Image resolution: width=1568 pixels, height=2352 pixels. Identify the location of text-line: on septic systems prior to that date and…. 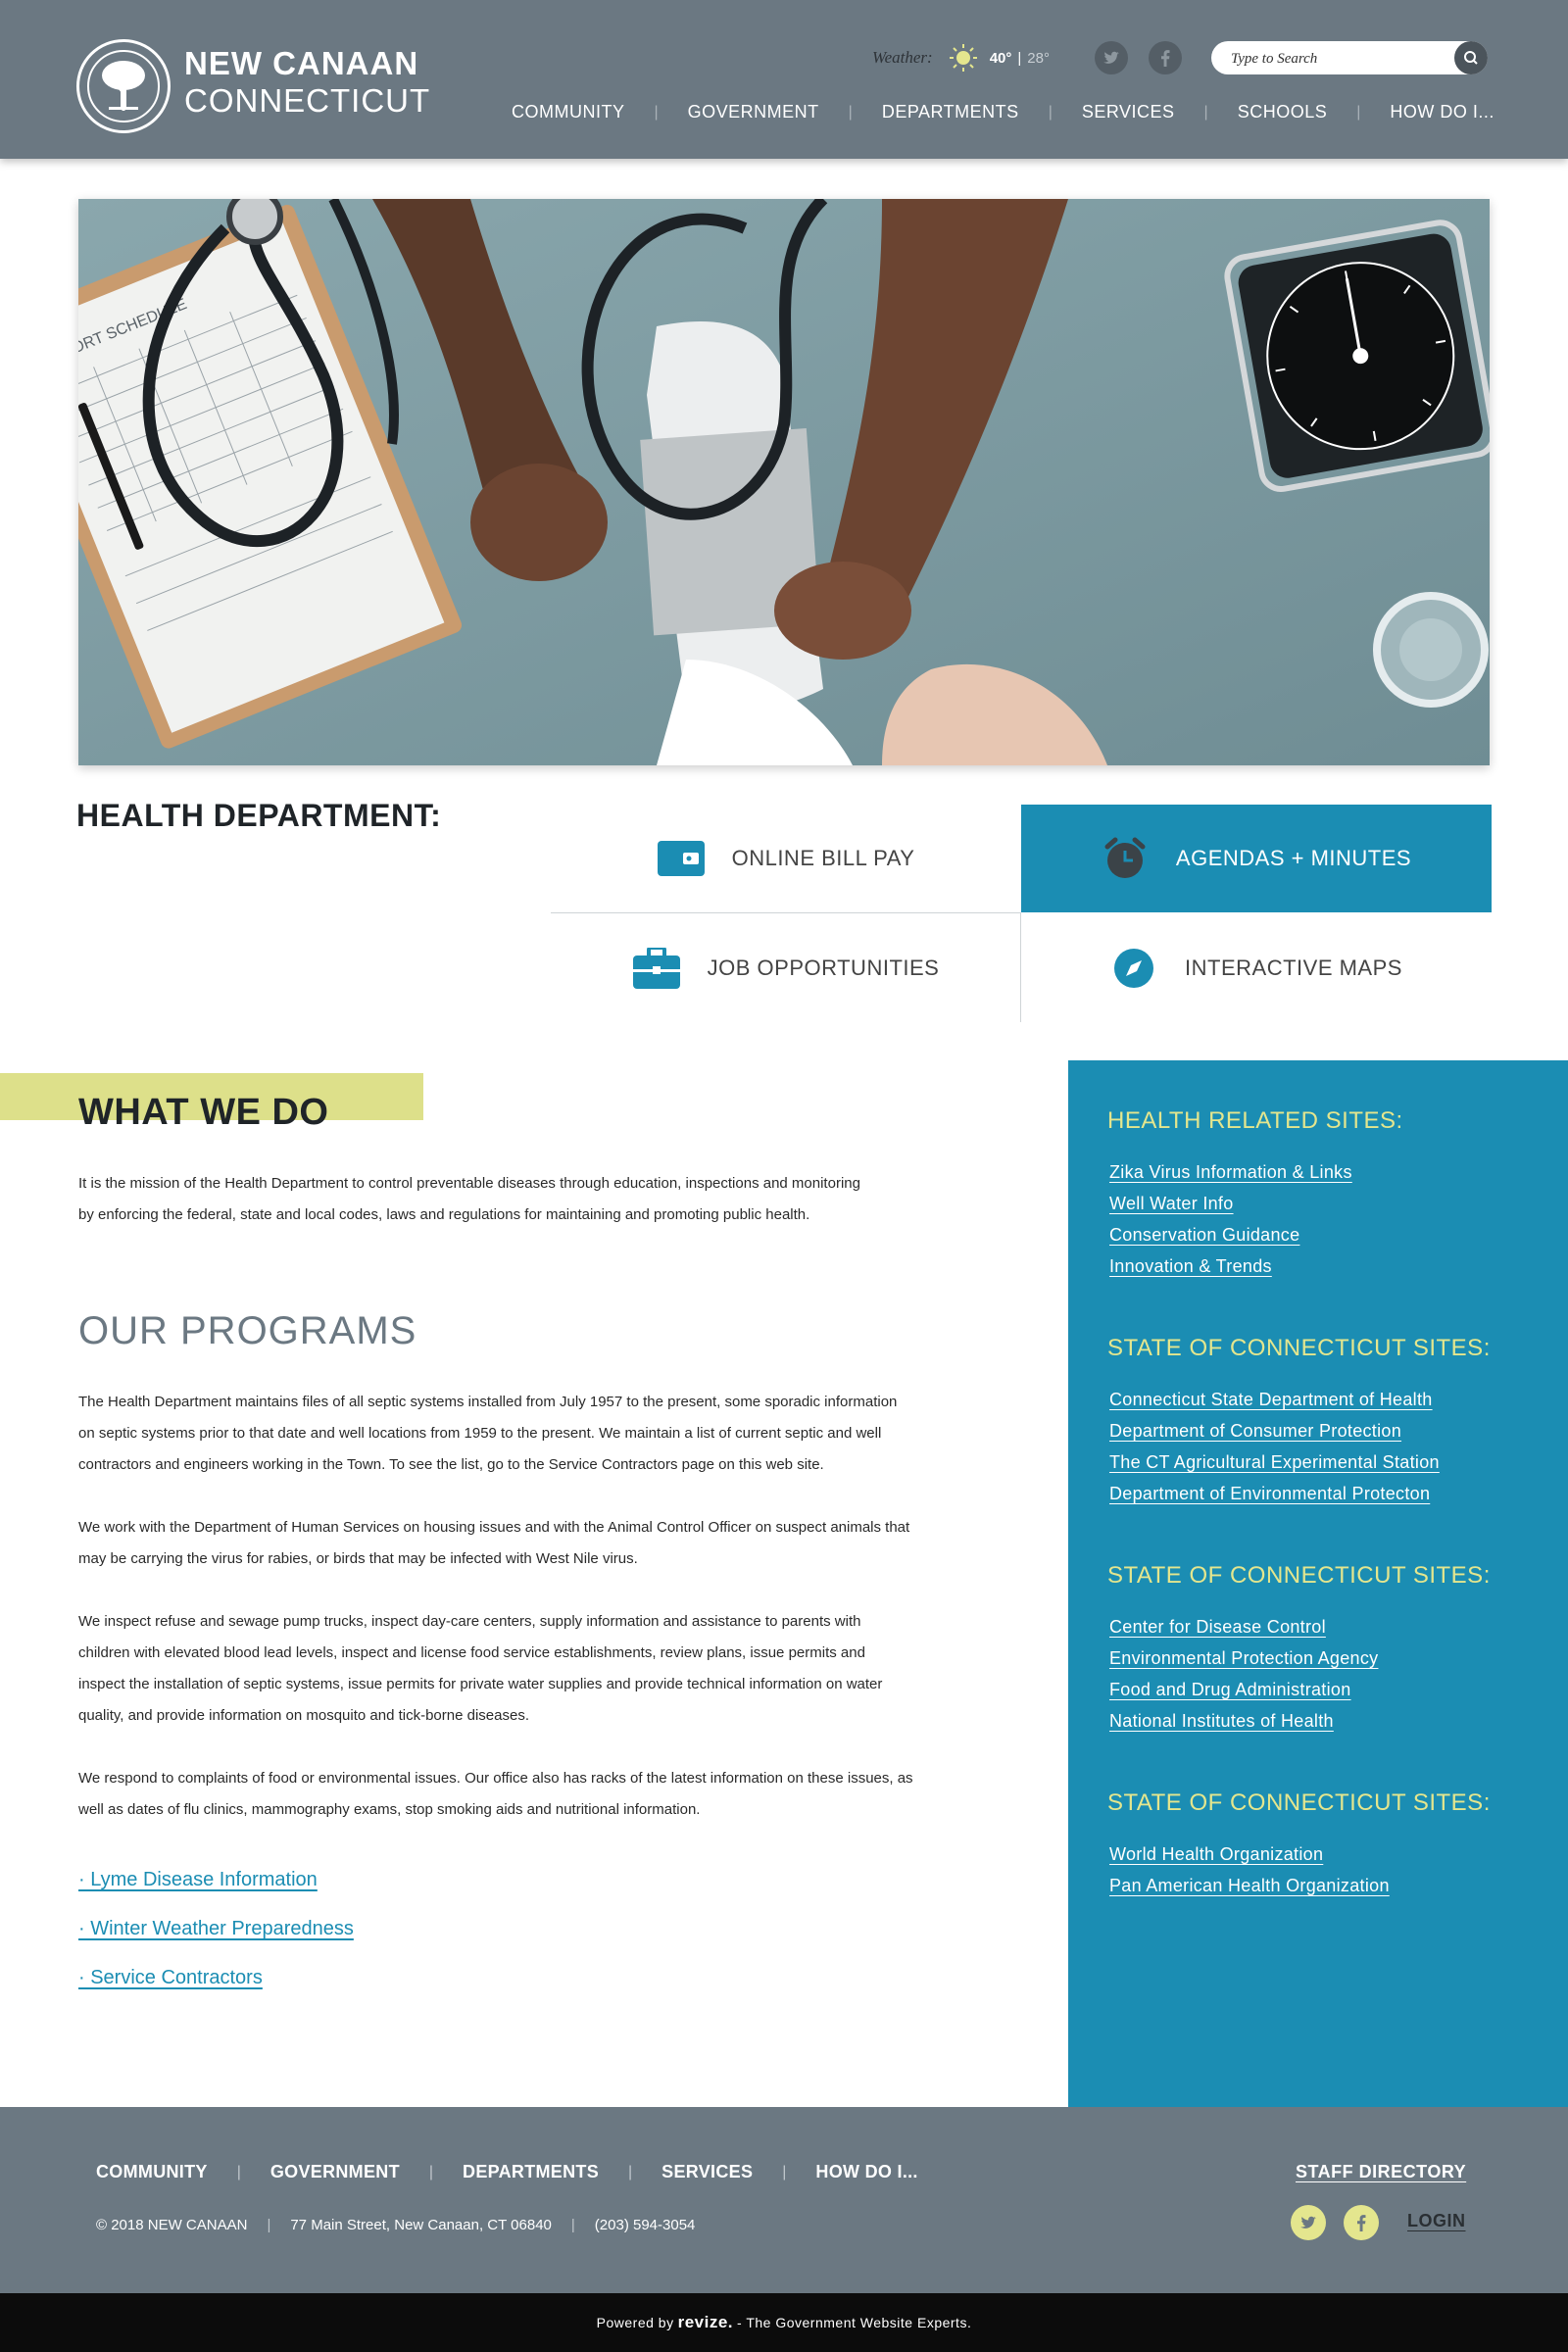
(480, 1433).